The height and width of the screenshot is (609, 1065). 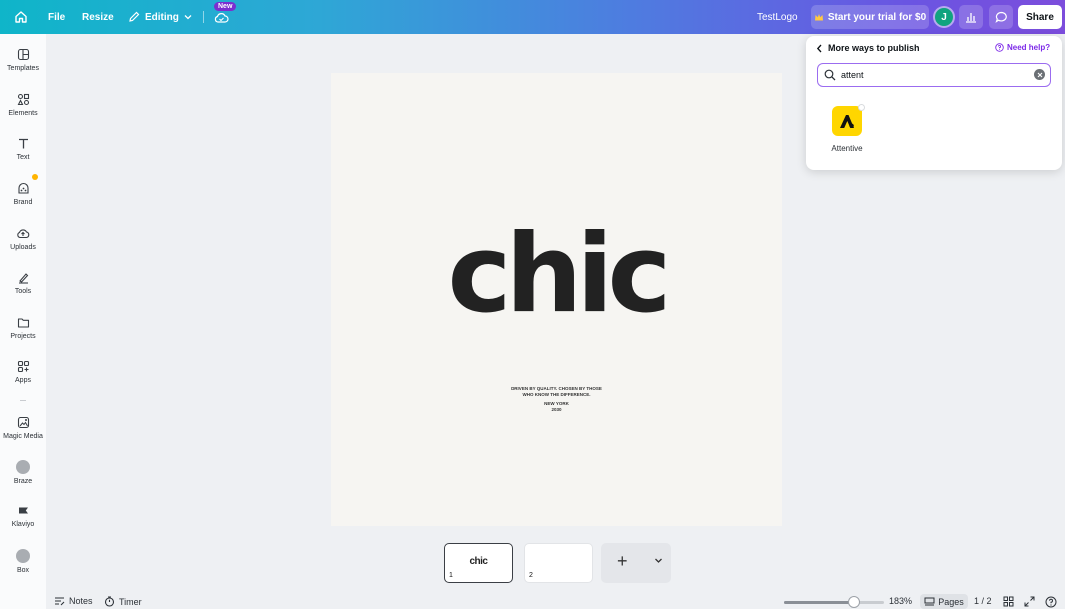 I want to click on search-input, so click(x=936, y=75).